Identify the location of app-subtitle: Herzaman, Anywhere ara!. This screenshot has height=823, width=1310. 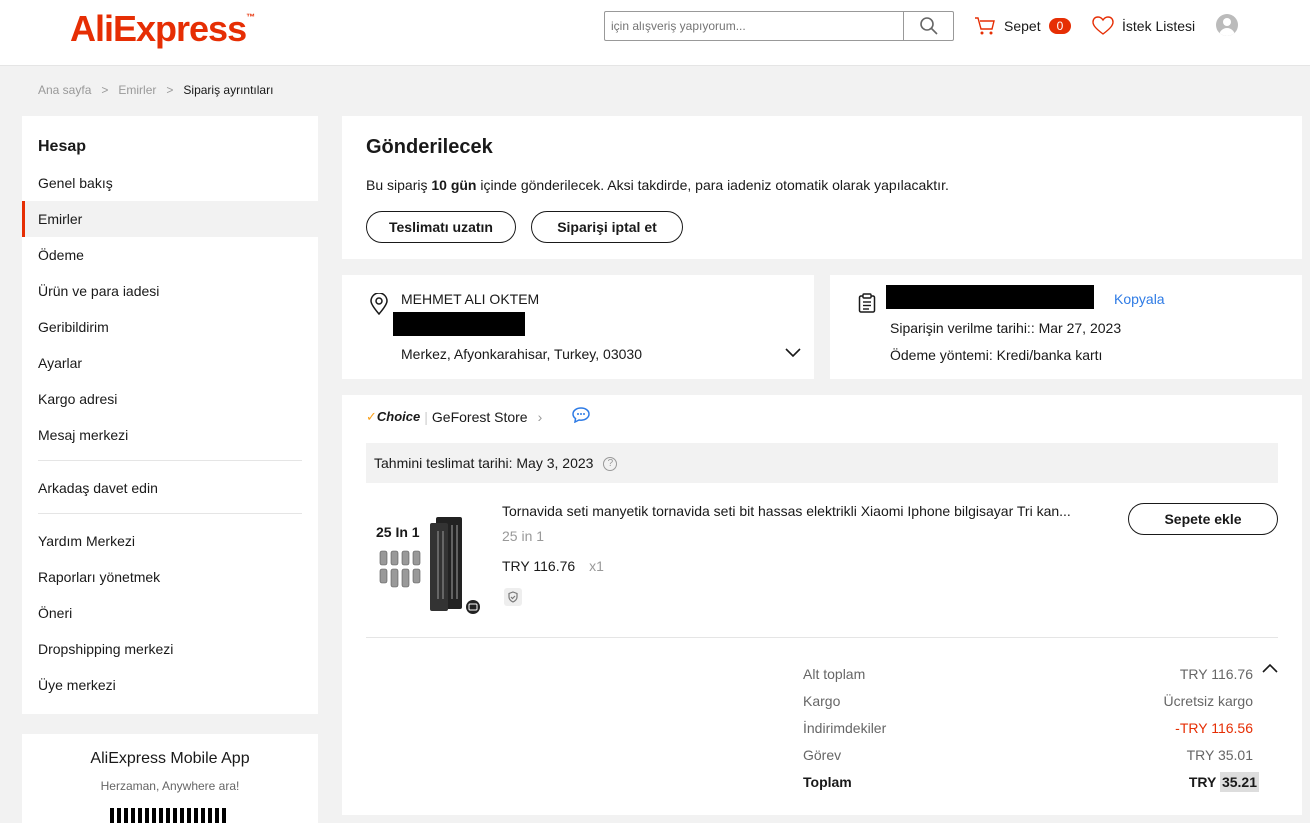
(170, 786).